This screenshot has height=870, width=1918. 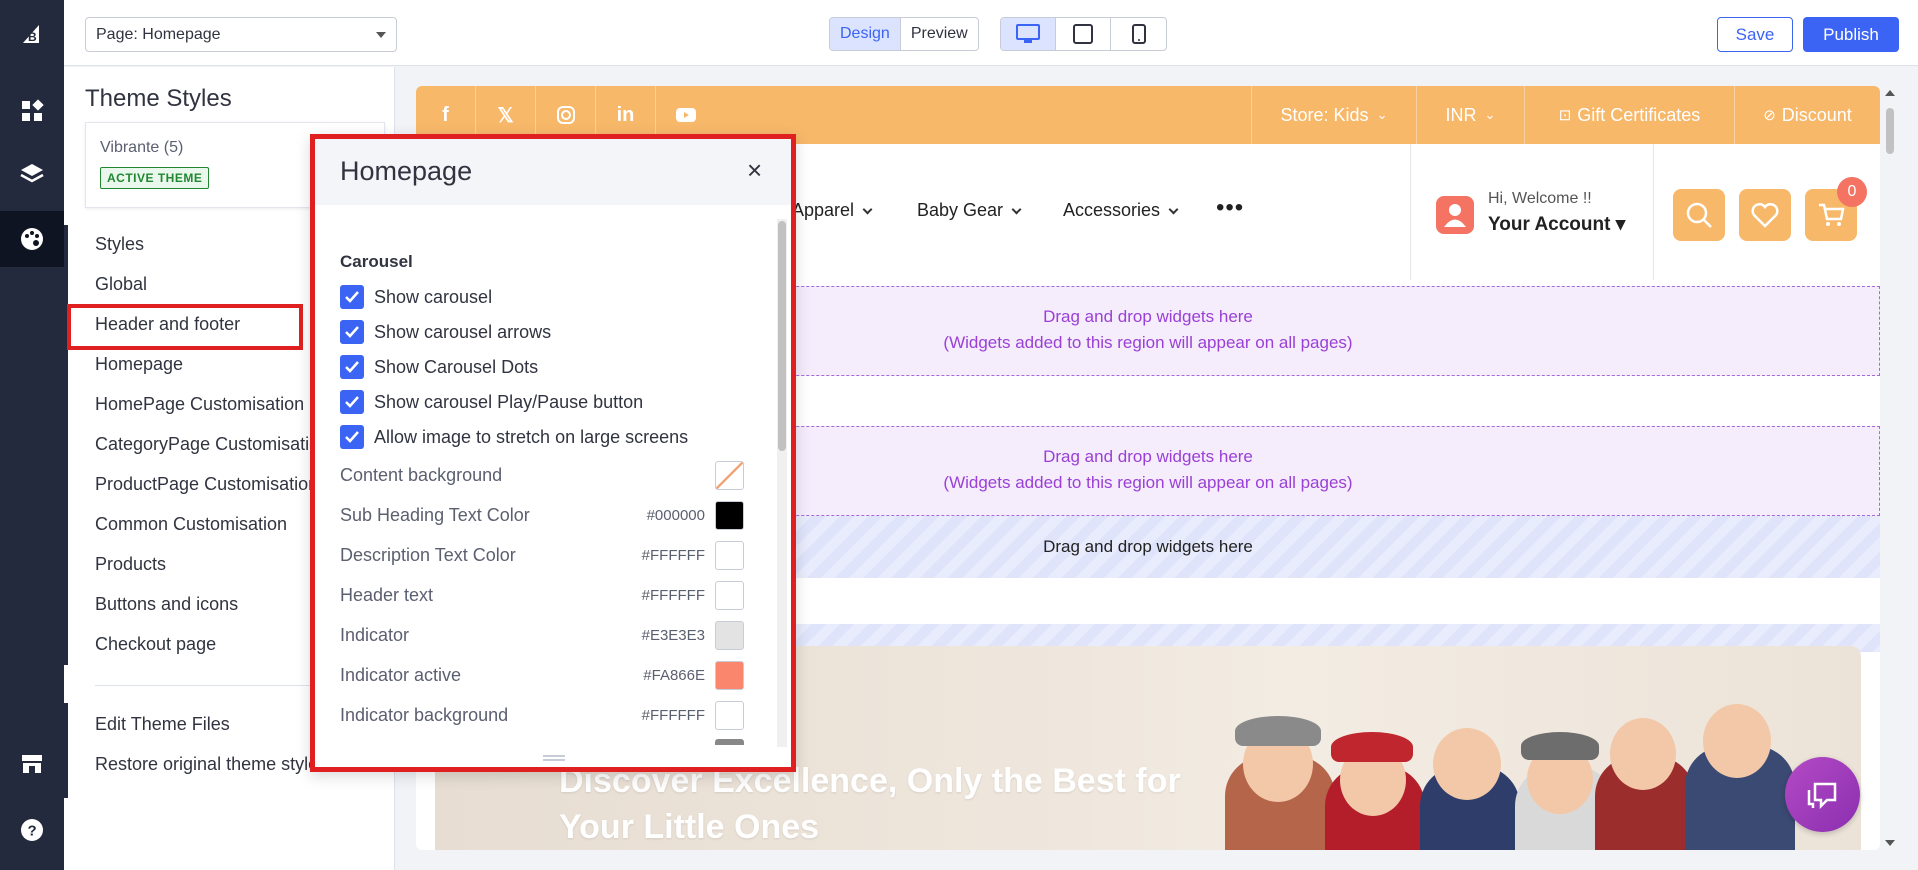 What do you see at coordinates (424, 714) in the screenshot?
I see `color-label: Indicator background` at bounding box center [424, 714].